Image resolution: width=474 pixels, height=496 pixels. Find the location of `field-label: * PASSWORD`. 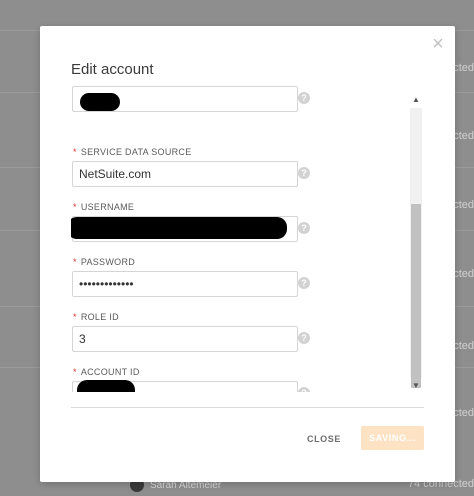

field-label: * PASSWORD is located at coordinates (104, 262).